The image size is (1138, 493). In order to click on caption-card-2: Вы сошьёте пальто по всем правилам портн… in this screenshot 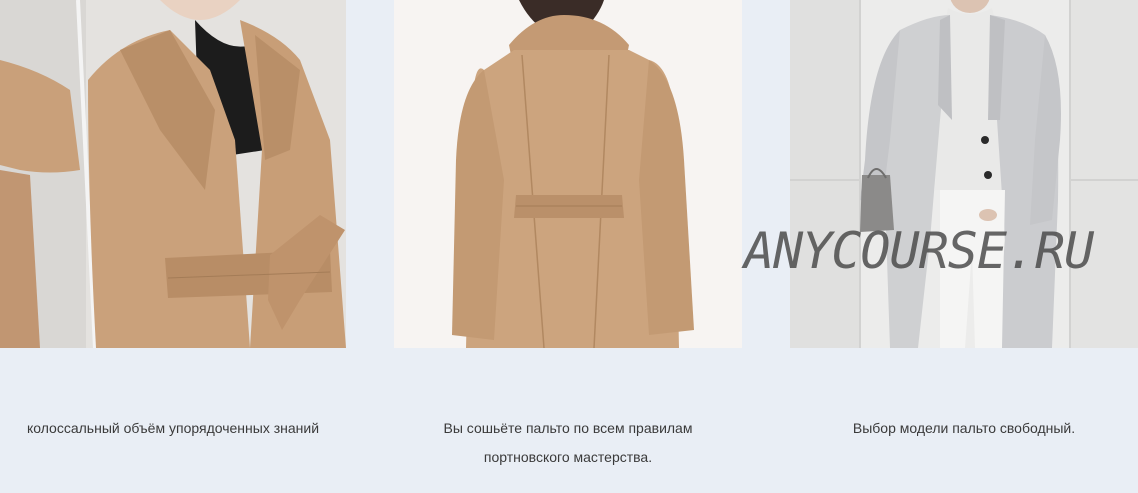, I will do `click(568, 442)`.